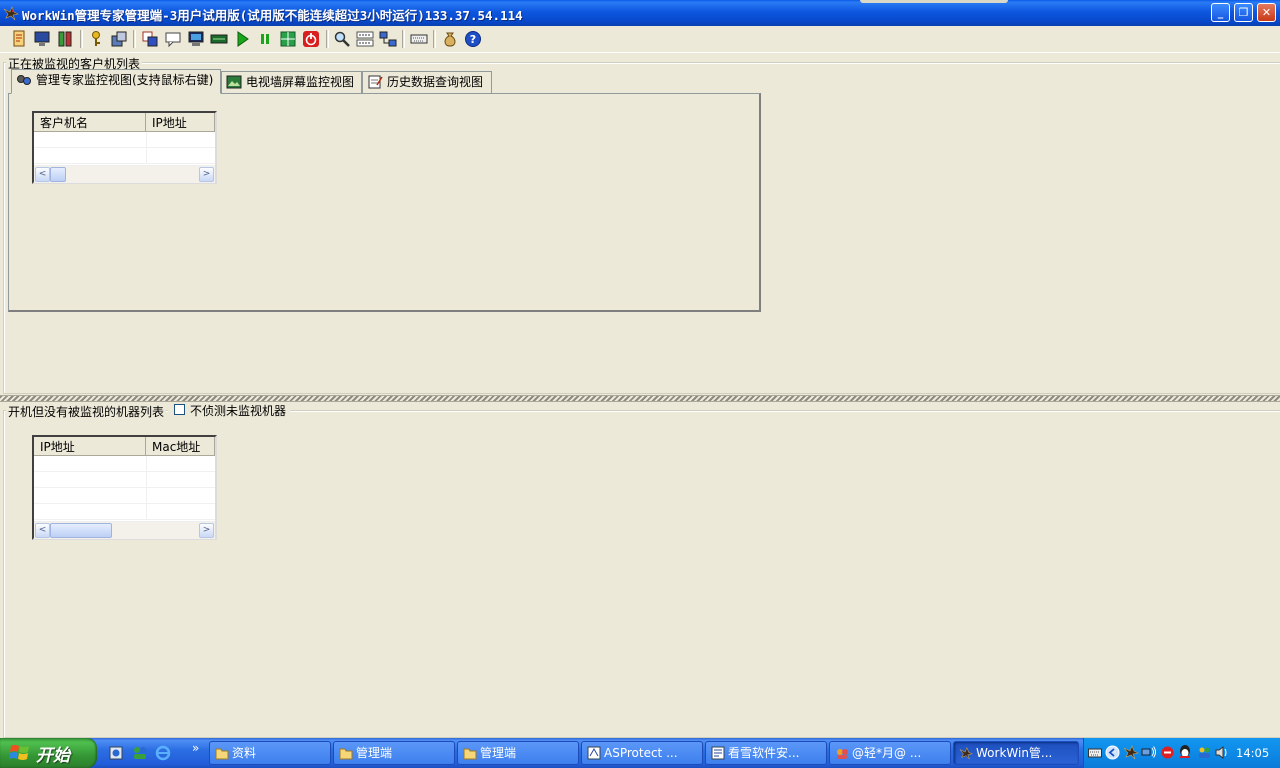 This screenshot has width=1280, height=768. I want to click on unmonitored-machines-list: IP地址 Mac地址 < >, so click(124, 487).